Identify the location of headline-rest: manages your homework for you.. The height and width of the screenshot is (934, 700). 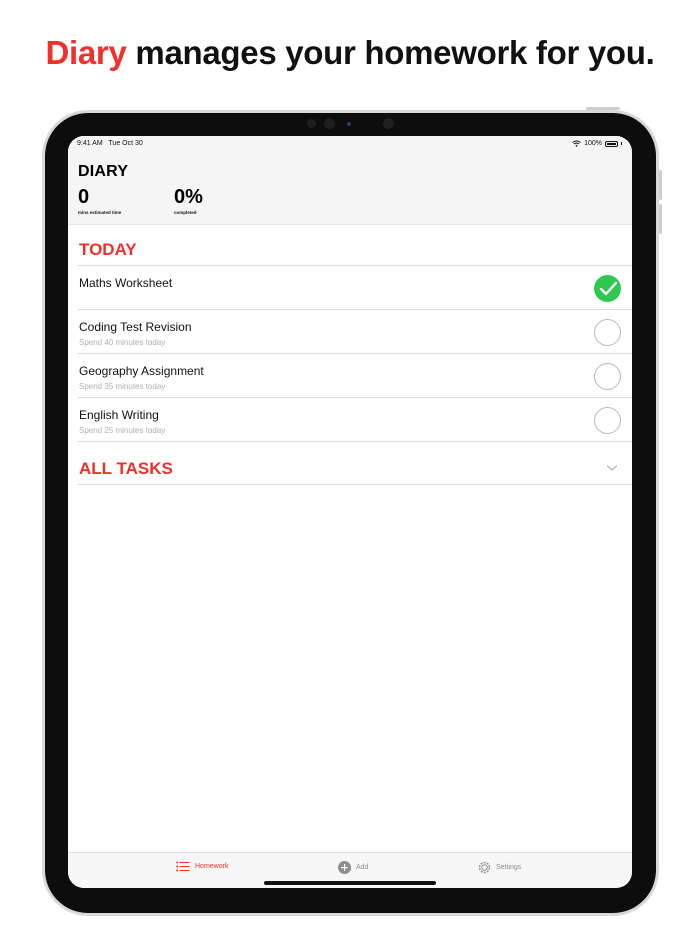
(390, 52).